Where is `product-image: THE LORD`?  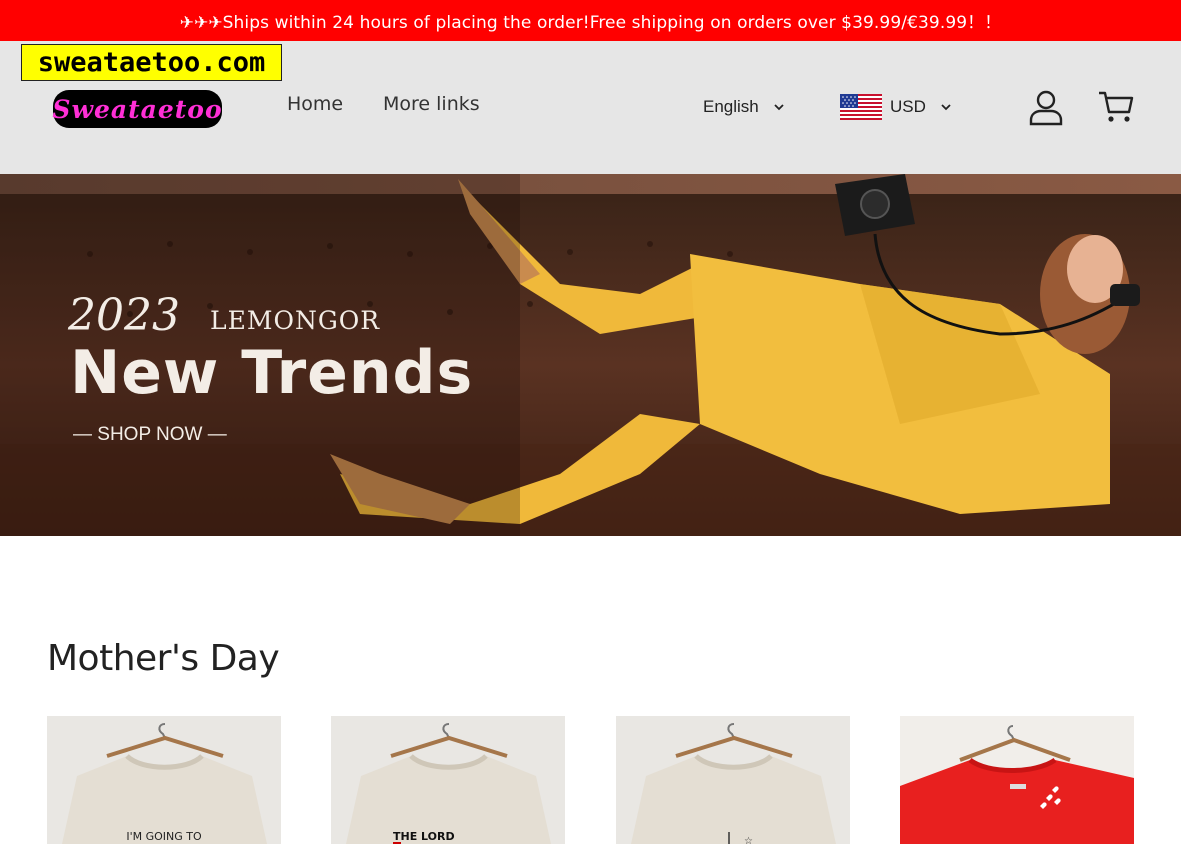 product-image: THE LORD is located at coordinates (448, 780).